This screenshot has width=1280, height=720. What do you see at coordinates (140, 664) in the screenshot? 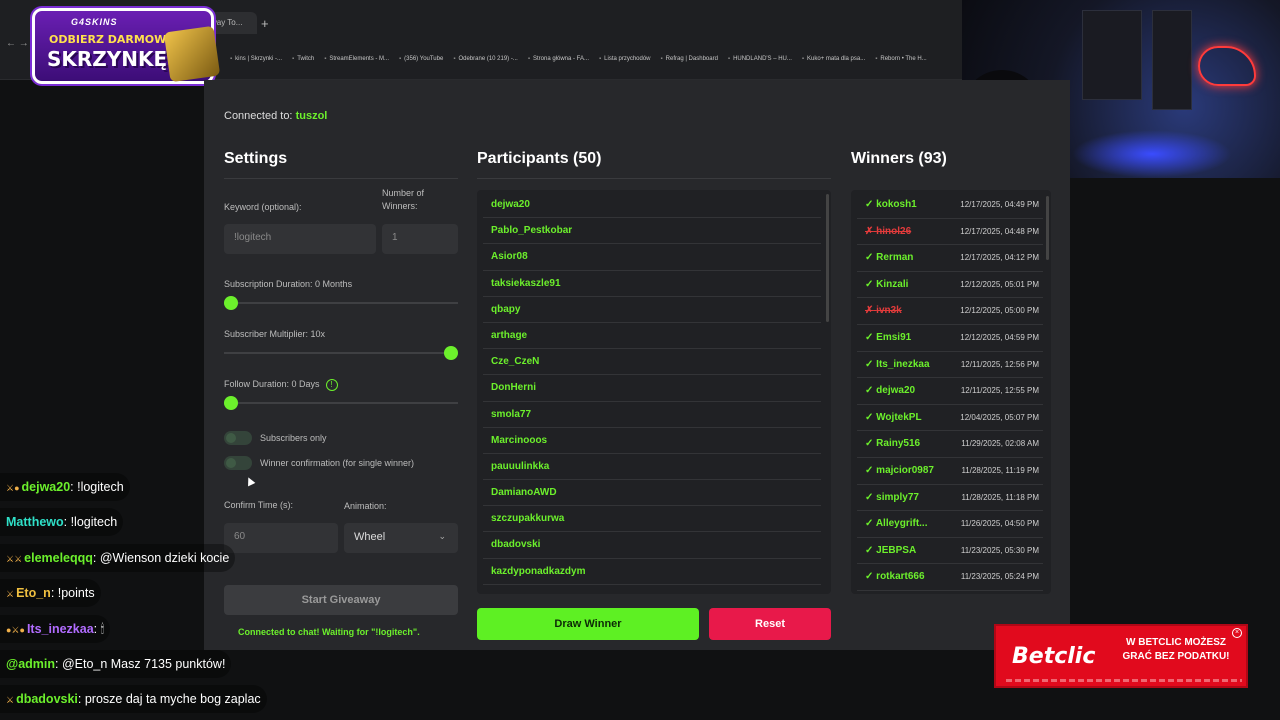
I see `chat-text: : @Eto_n Masz 7135 punktów!` at bounding box center [140, 664].